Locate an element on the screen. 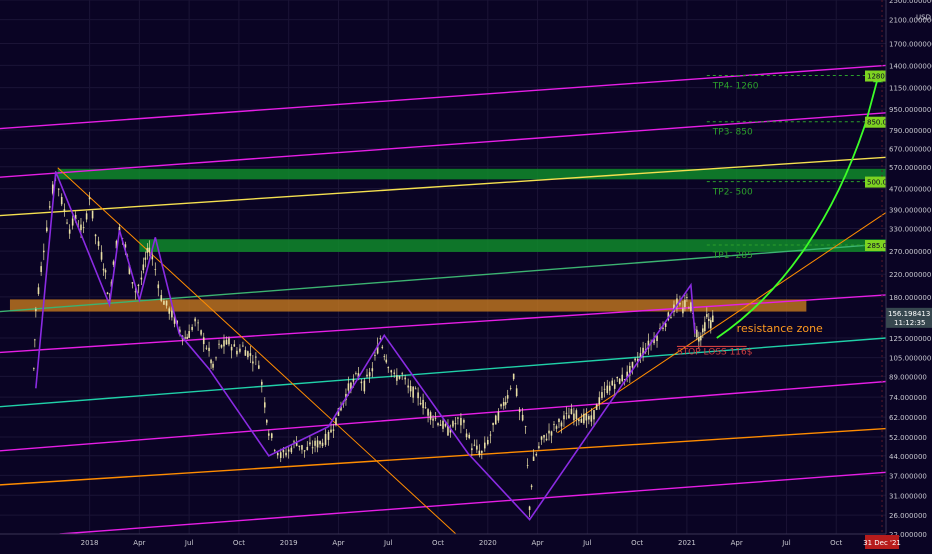  y-tick-label: 1400.000000 is located at coordinates (910, 66).